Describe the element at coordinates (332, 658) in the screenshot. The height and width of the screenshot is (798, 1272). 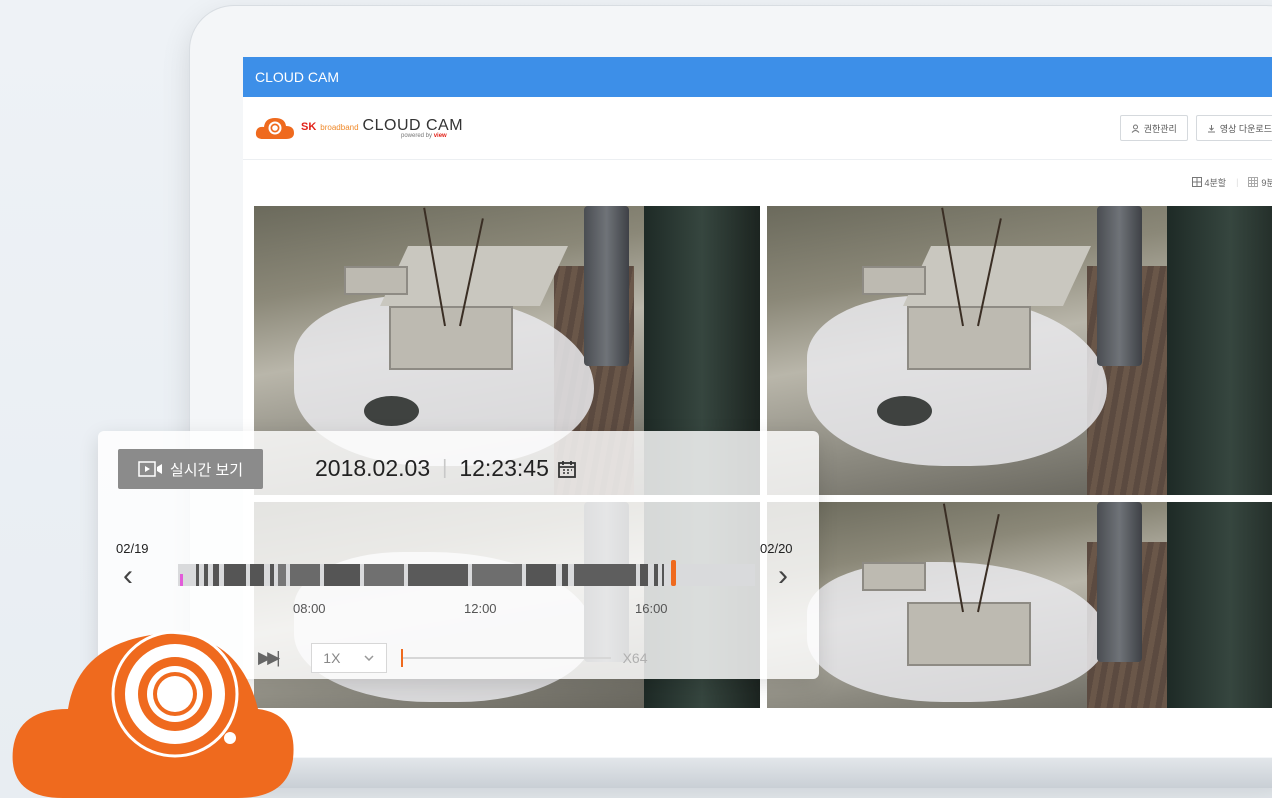
I see `speed-value: 1X` at that location.